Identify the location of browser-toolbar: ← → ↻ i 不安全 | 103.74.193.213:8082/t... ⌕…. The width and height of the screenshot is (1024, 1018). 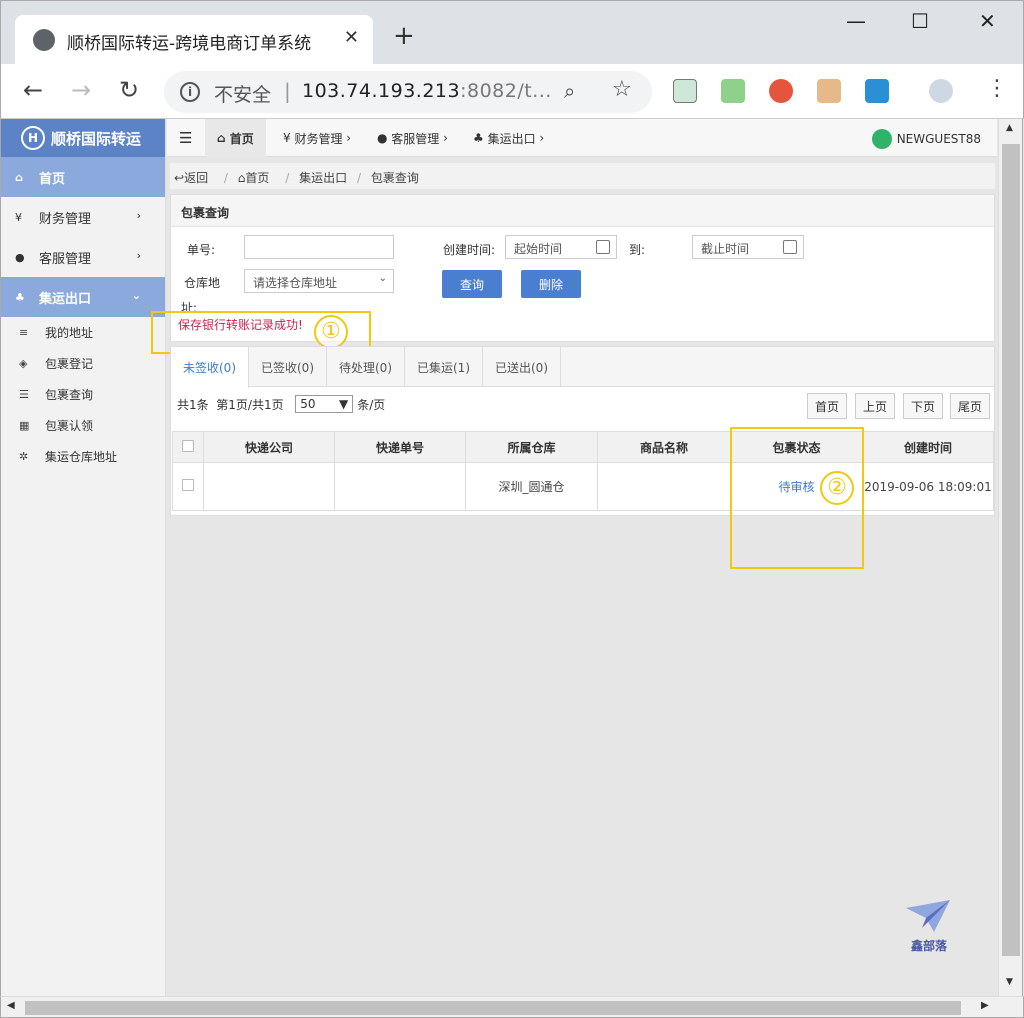
(512, 91).